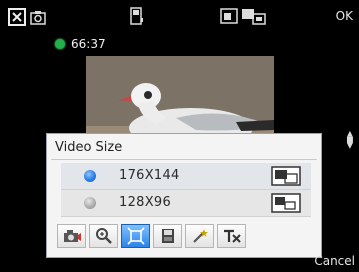 The image size is (359, 272). I want to click on video-quality-icon, so click(254, 17).